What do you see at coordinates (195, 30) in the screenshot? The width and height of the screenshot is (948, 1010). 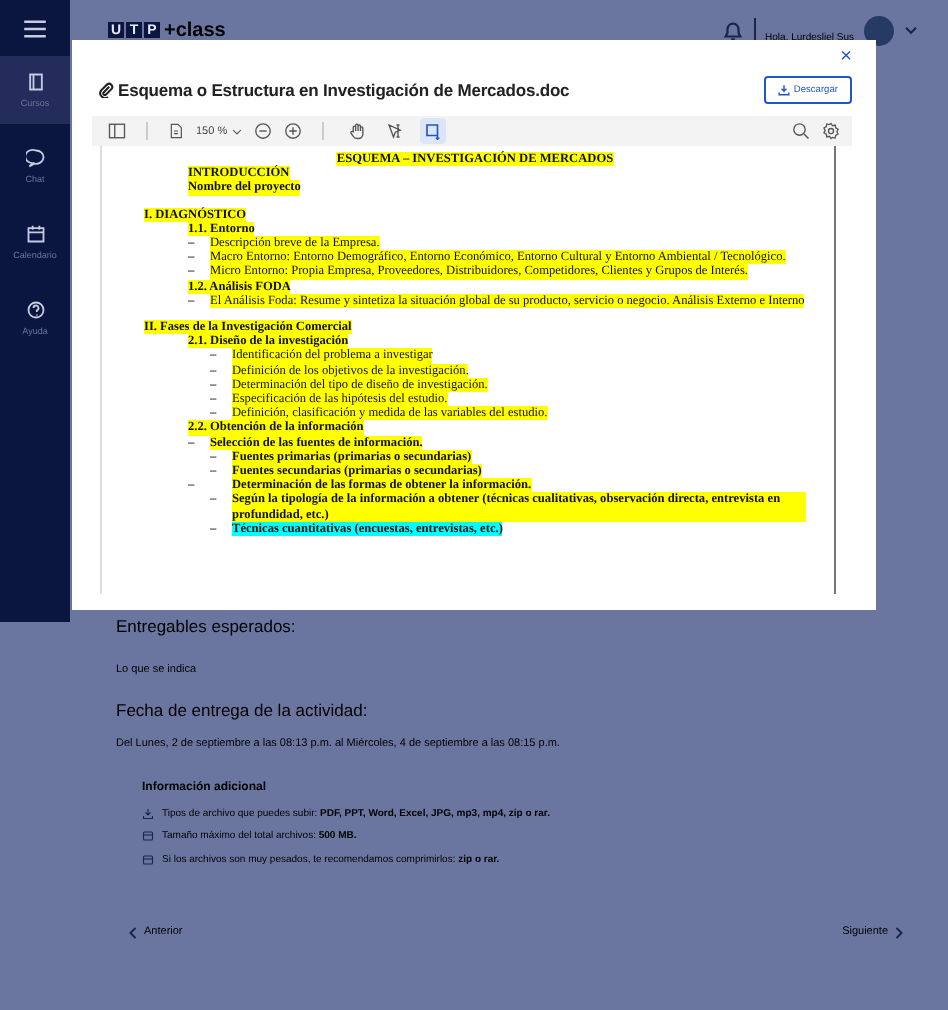 I see `logo-text: +class` at bounding box center [195, 30].